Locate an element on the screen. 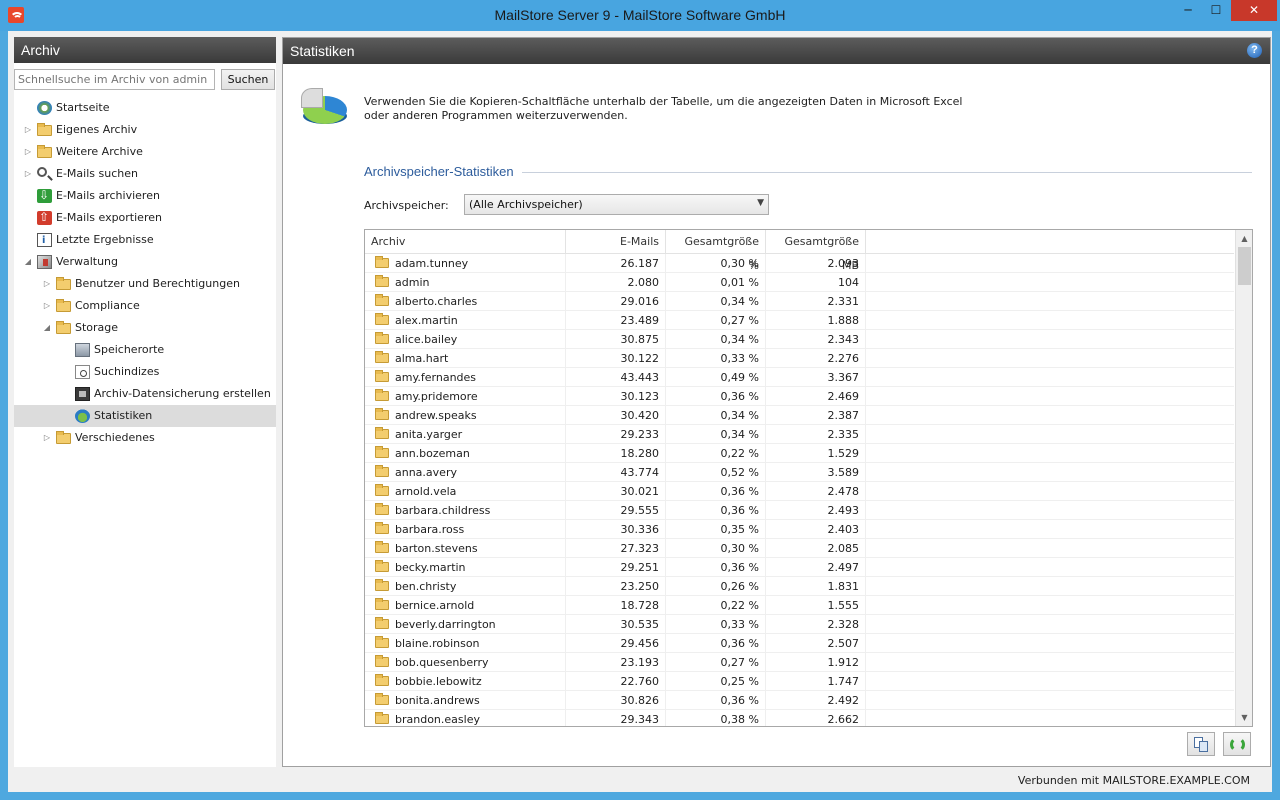 This screenshot has width=1280, height=800. maximize-button: ☐ is located at coordinates (1216, 10).